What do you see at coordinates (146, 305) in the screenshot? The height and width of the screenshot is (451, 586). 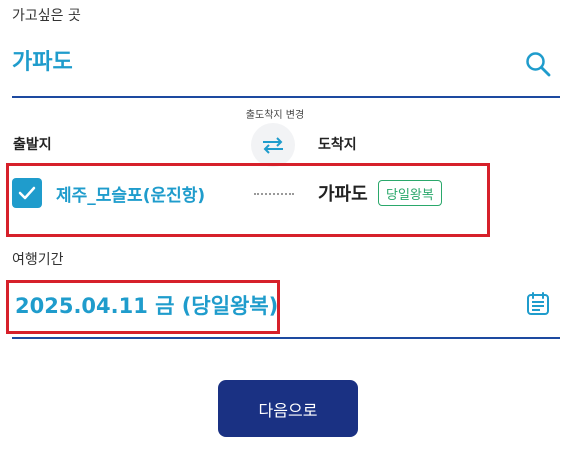 I see `travel-date-value: 2025.04.11 금 (당일왕복)` at bounding box center [146, 305].